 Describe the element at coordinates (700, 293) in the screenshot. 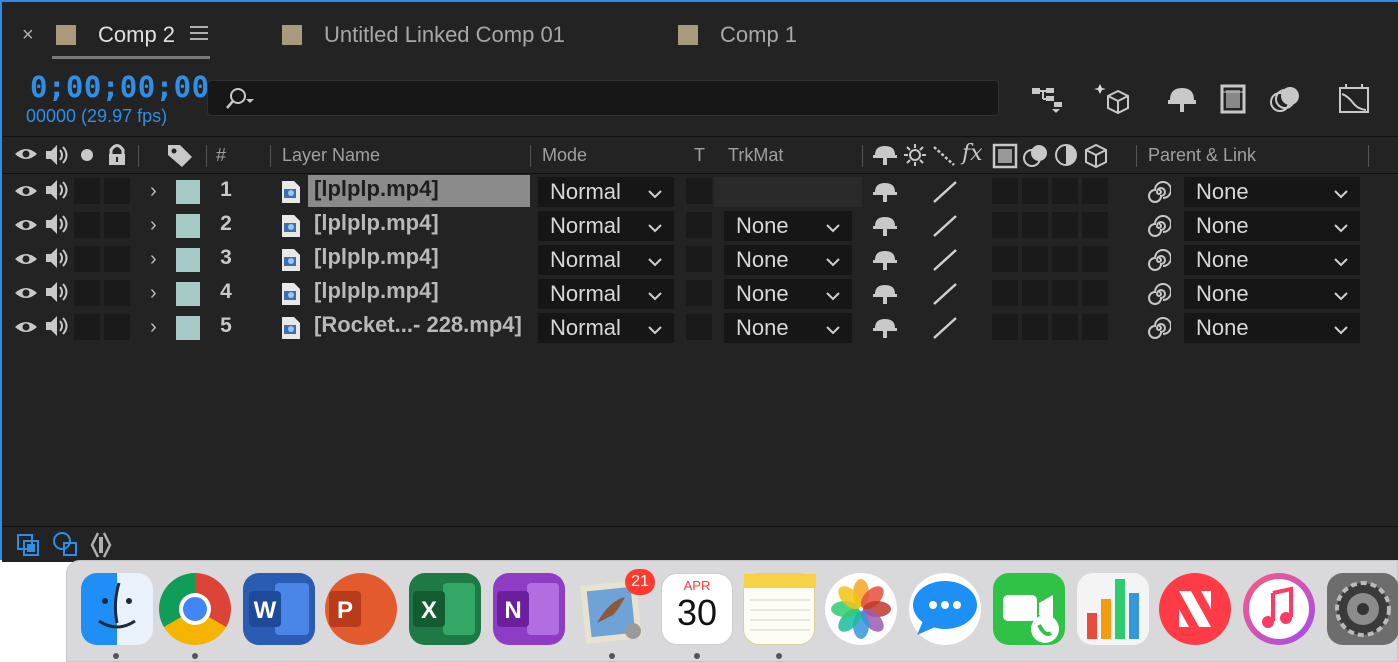

I see `layer-row: › 4 [lplplp.mp4] Normal None None` at that location.